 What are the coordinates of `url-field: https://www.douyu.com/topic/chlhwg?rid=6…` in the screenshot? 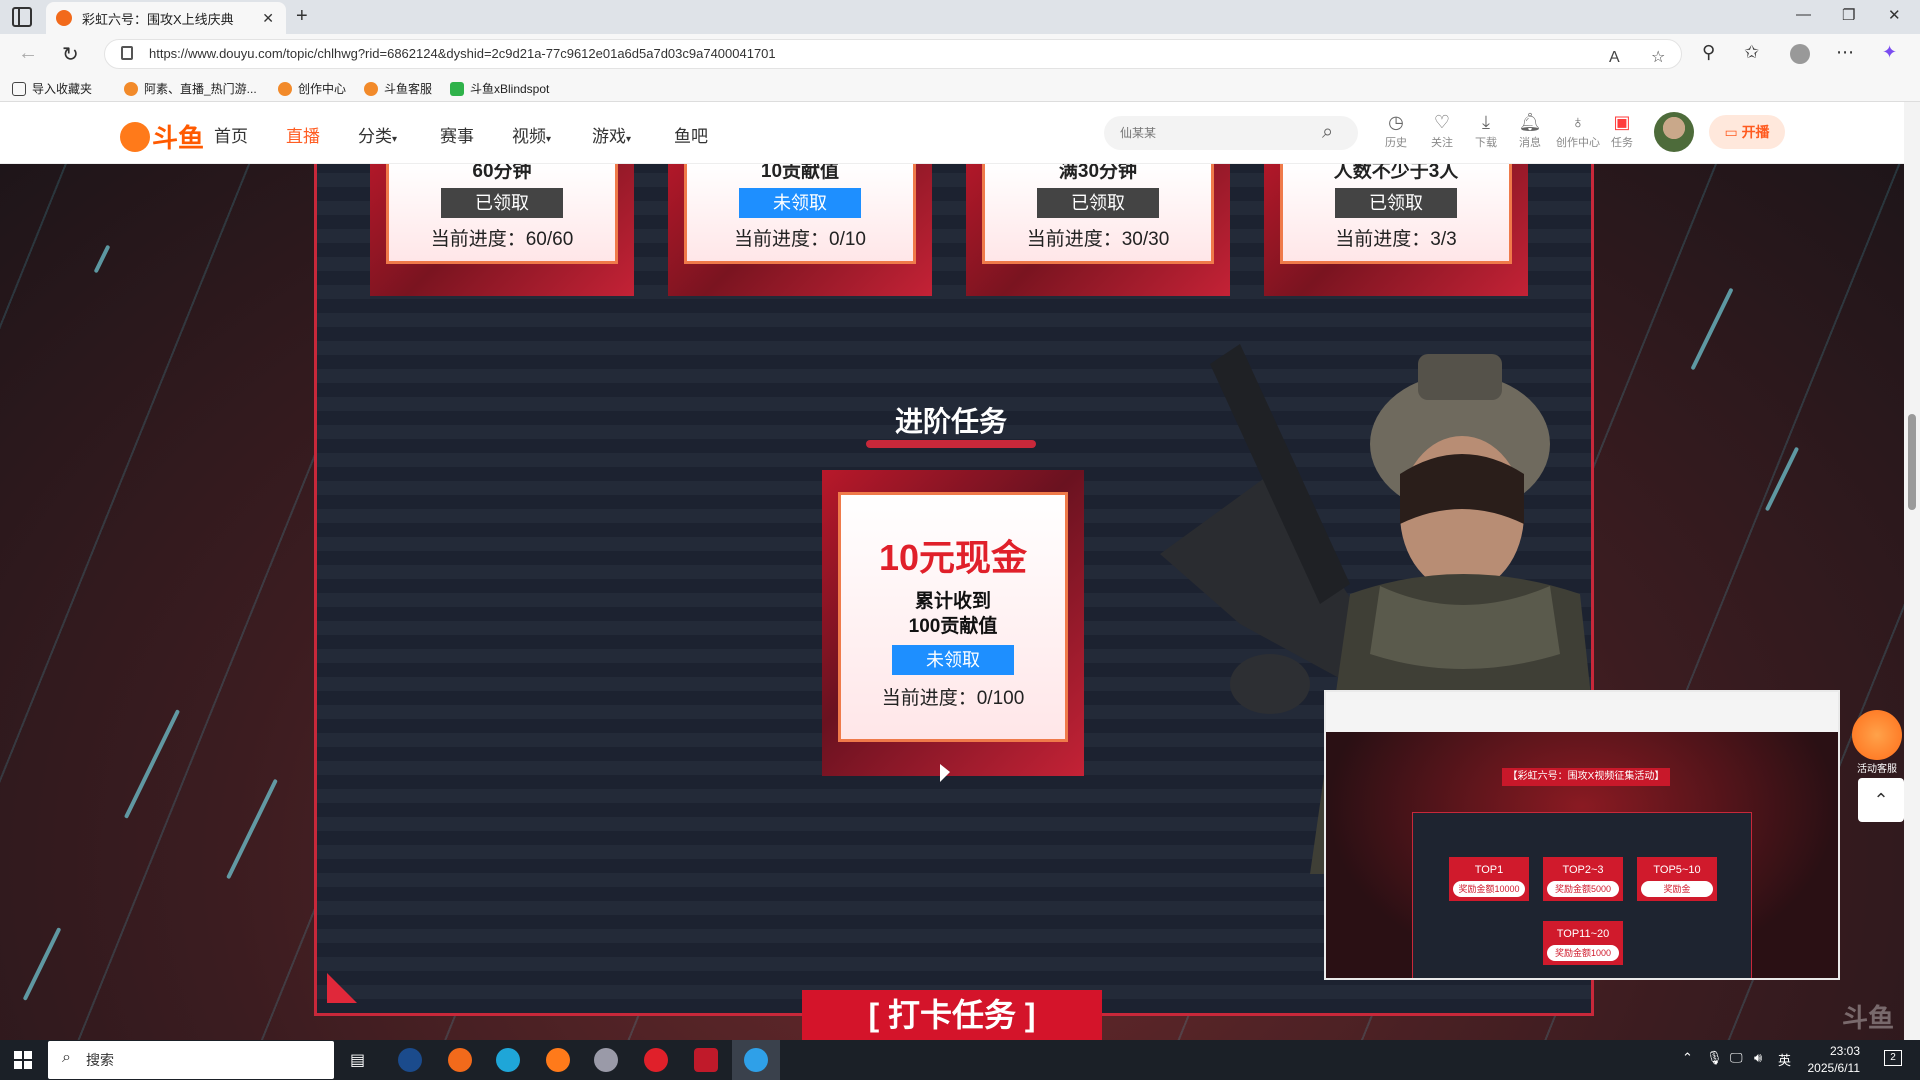 It's located at (893, 54).